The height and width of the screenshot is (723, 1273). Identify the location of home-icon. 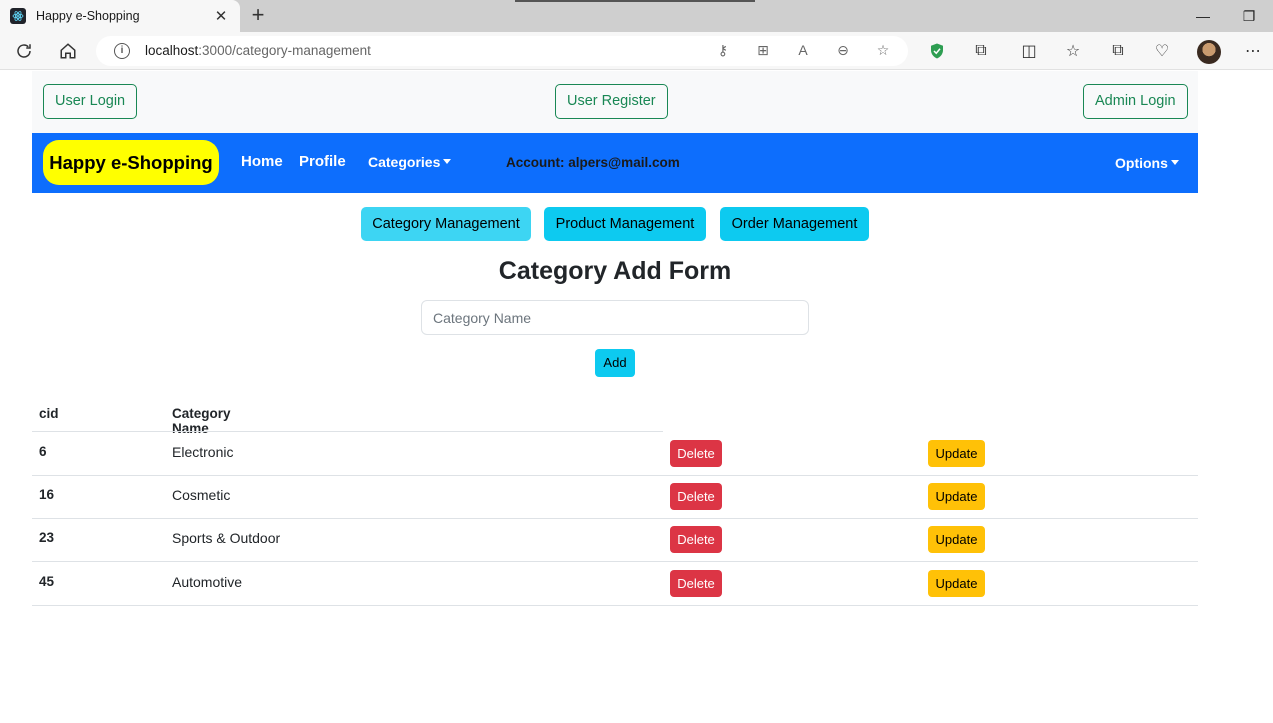
(68, 51).